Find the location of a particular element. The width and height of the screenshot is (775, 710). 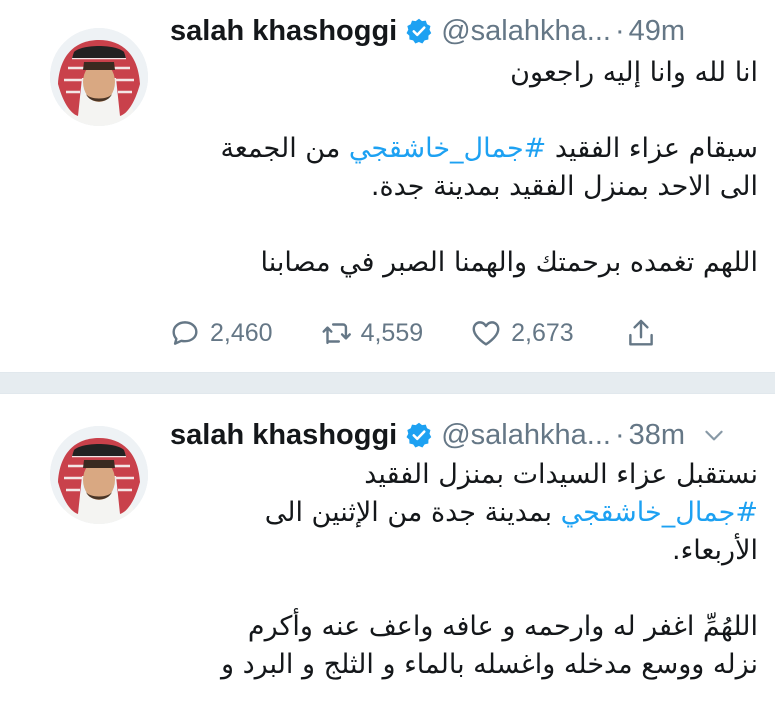

tweet-actions: 2,460 4,559 2,673 is located at coordinates (428, 333).